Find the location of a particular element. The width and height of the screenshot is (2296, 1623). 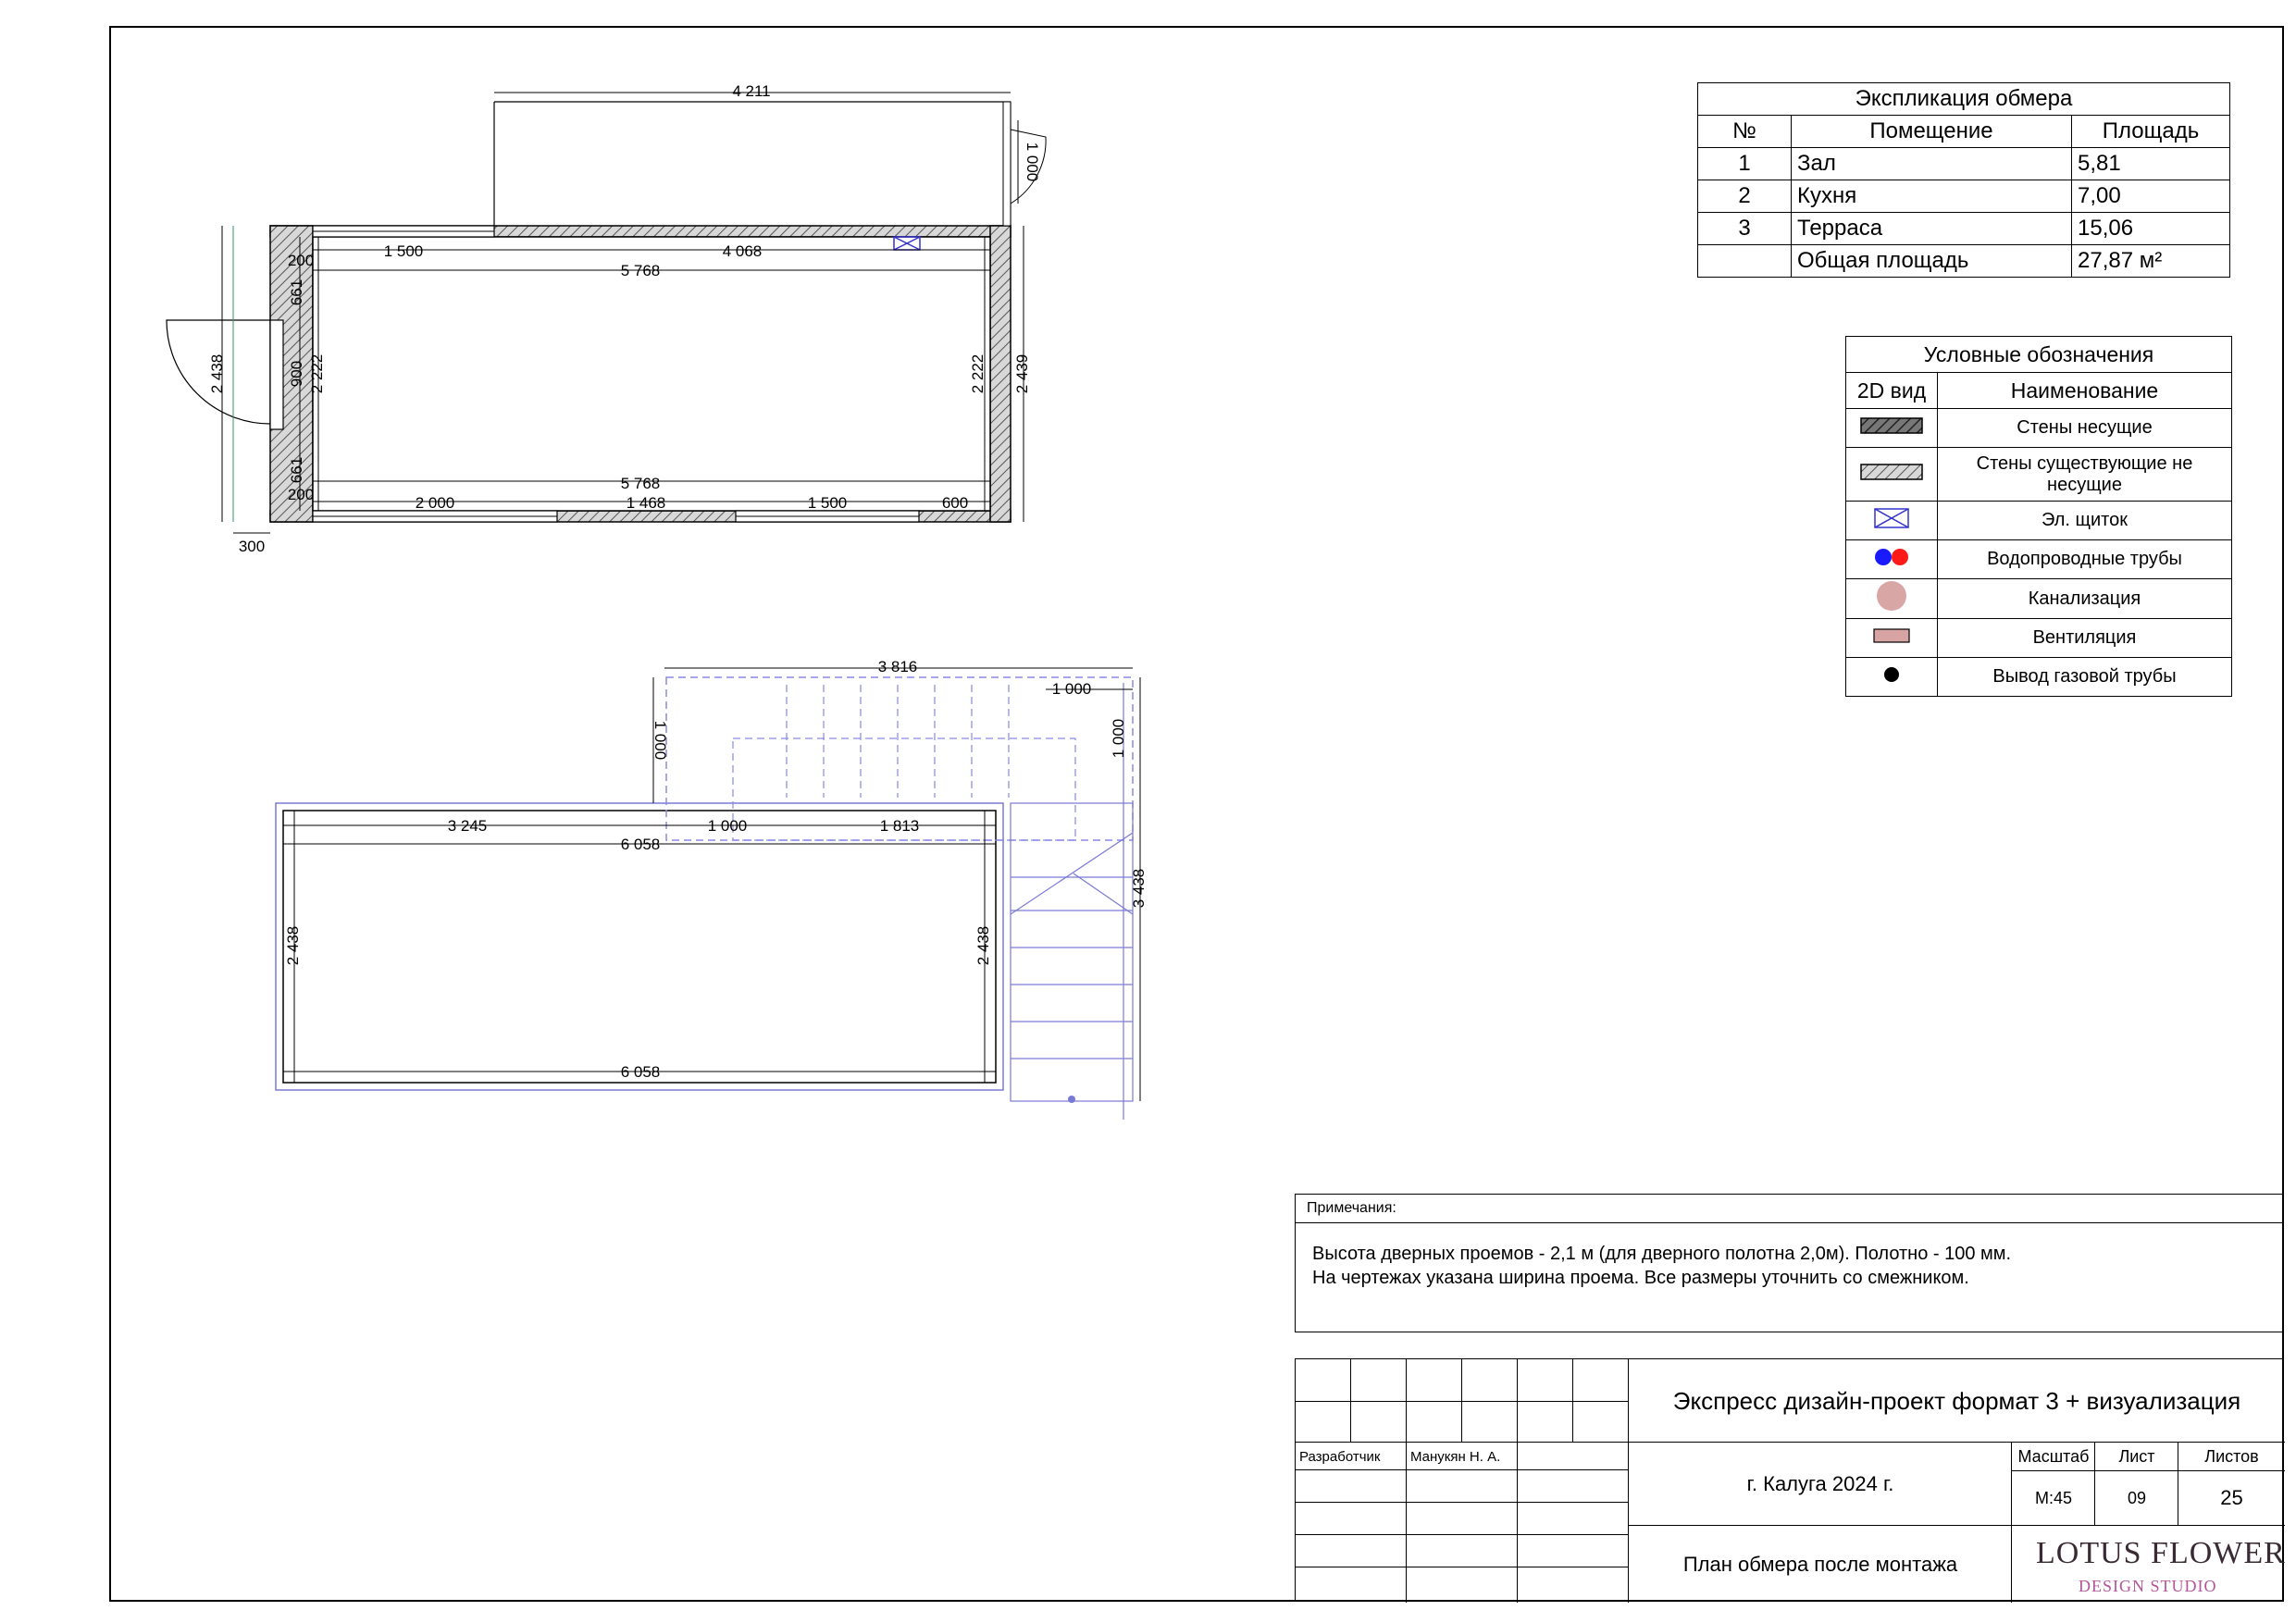

sheet-label: Лист is located at coordinates (2137, 1456).